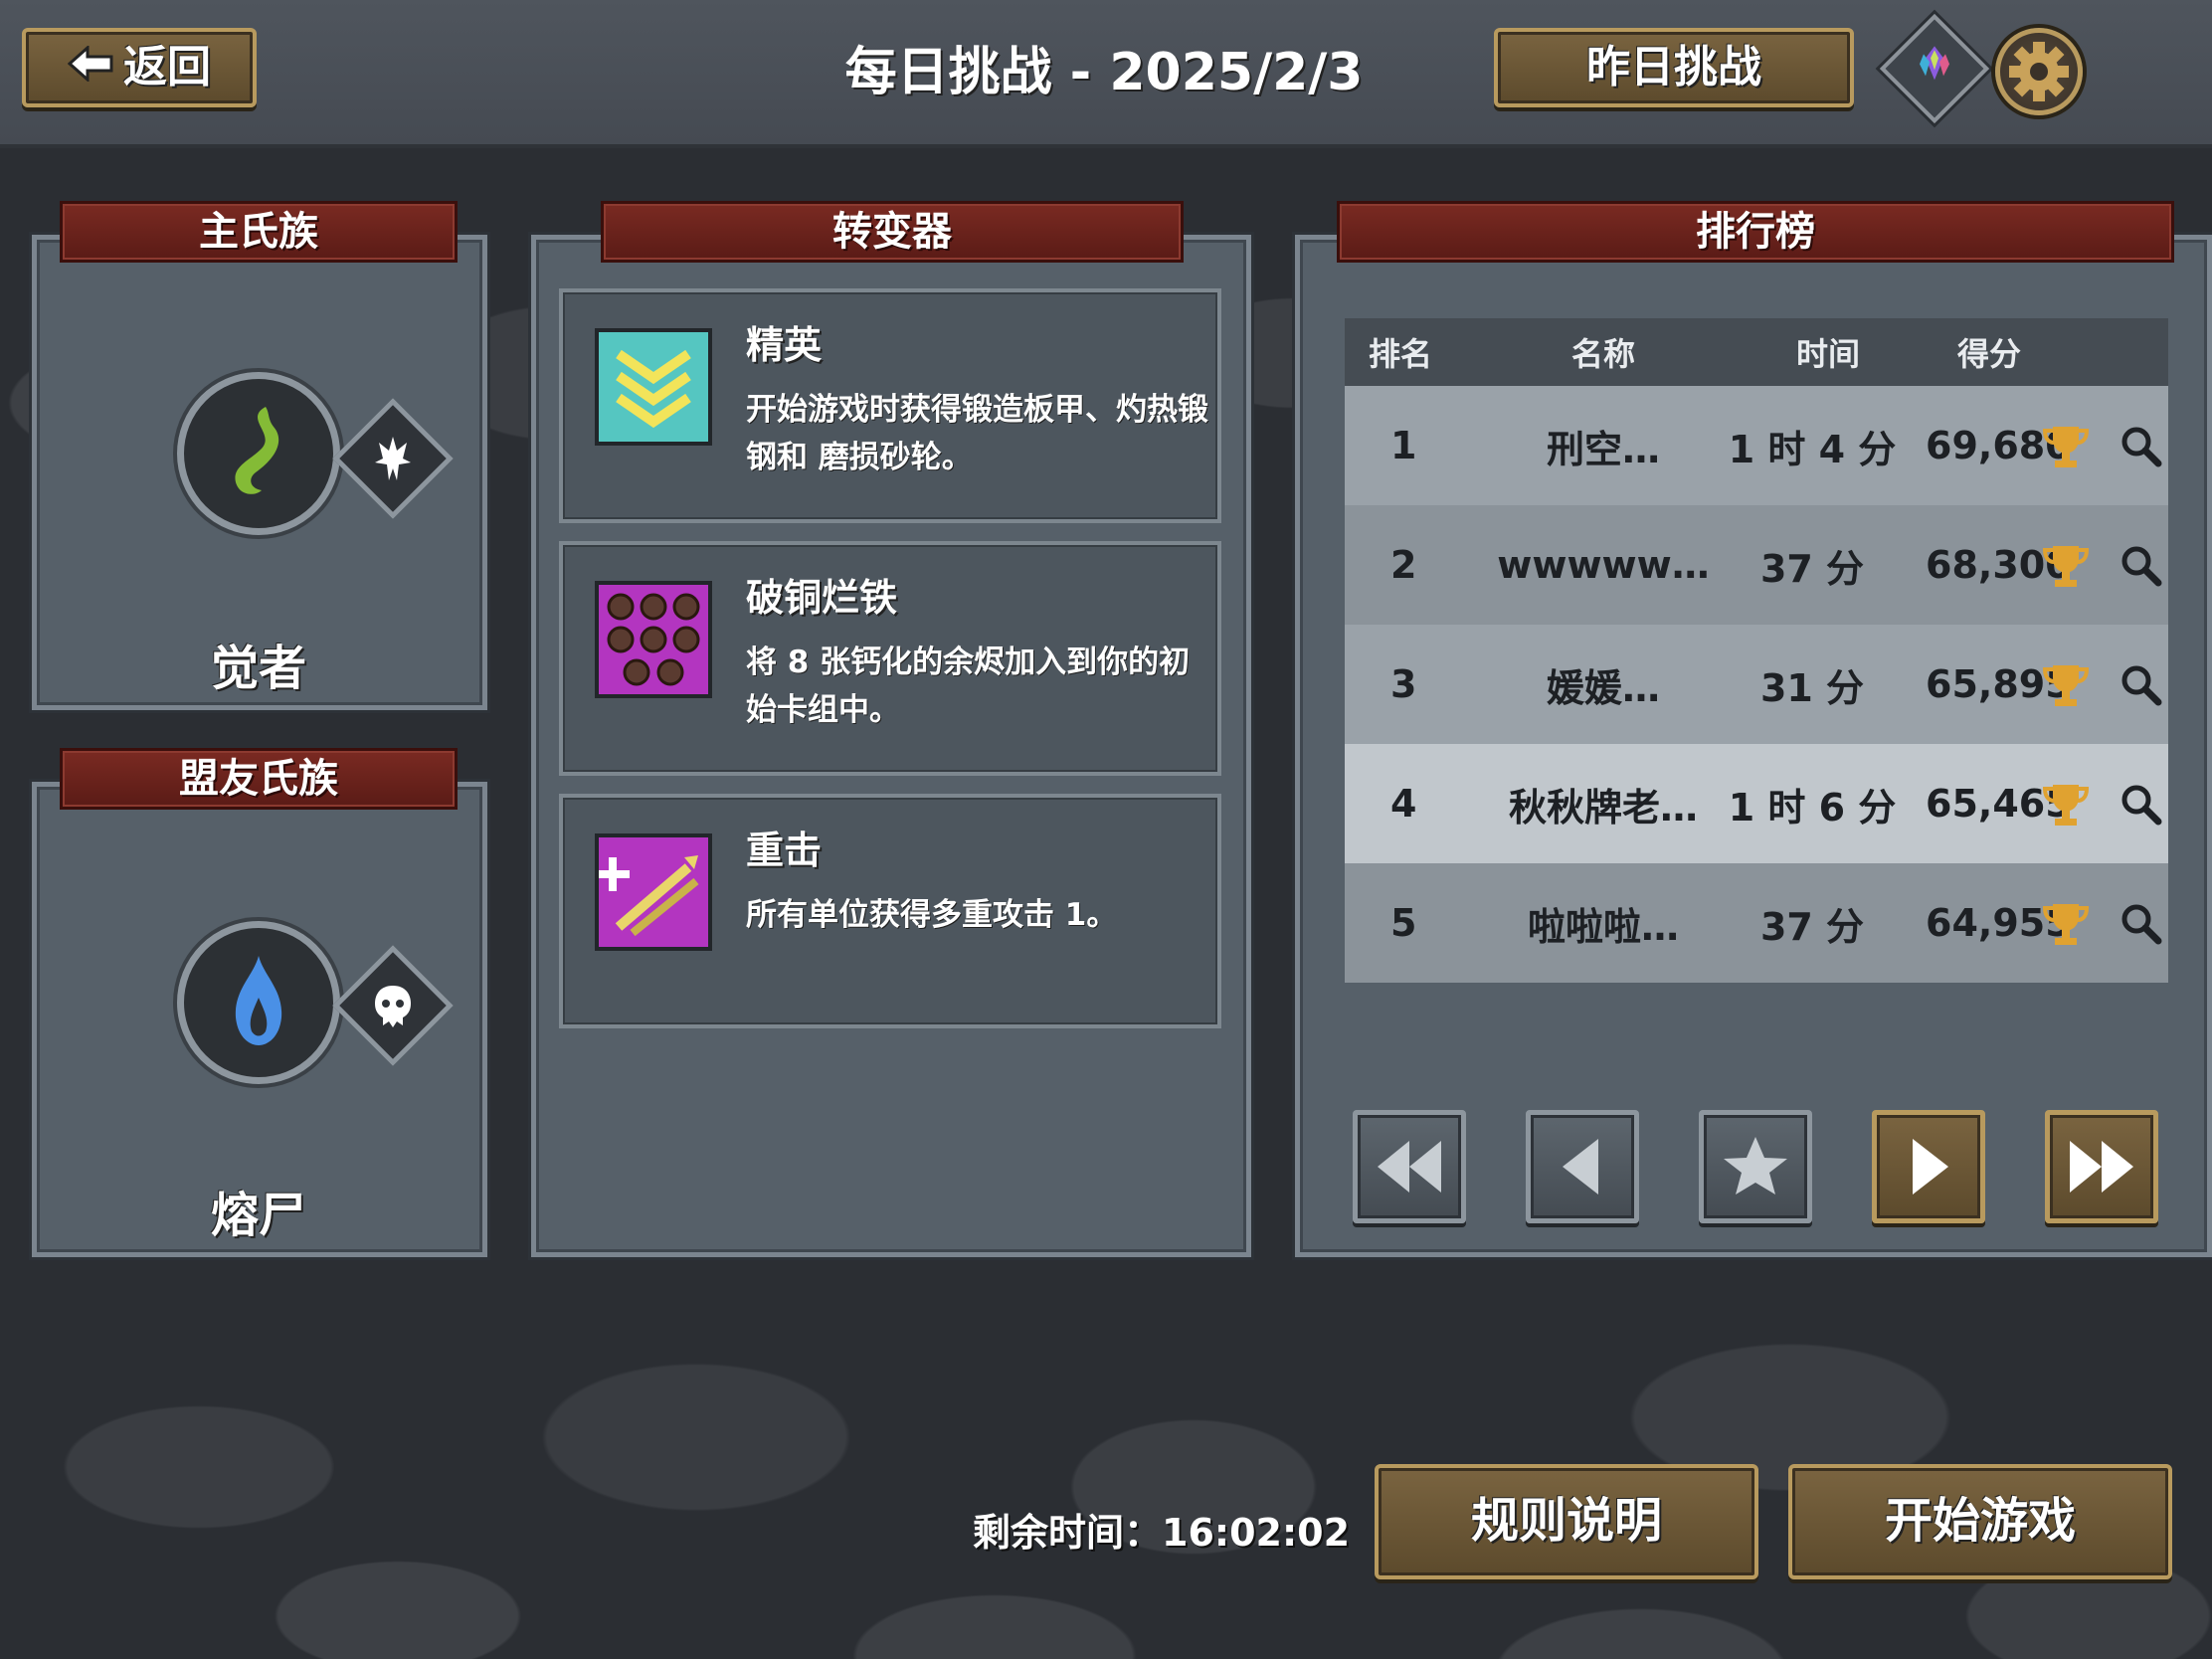  I want to click on crystal-icon, so click(1934, 63).